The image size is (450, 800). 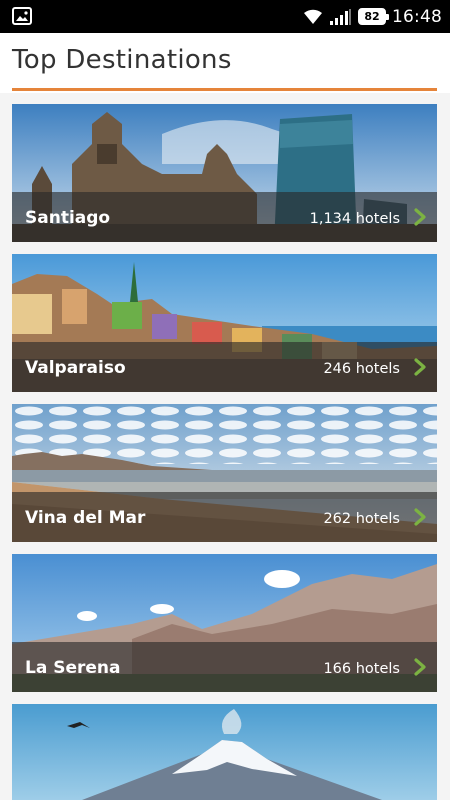 I want to click on page-header: Top Destinations, so click(x=225, y=63).